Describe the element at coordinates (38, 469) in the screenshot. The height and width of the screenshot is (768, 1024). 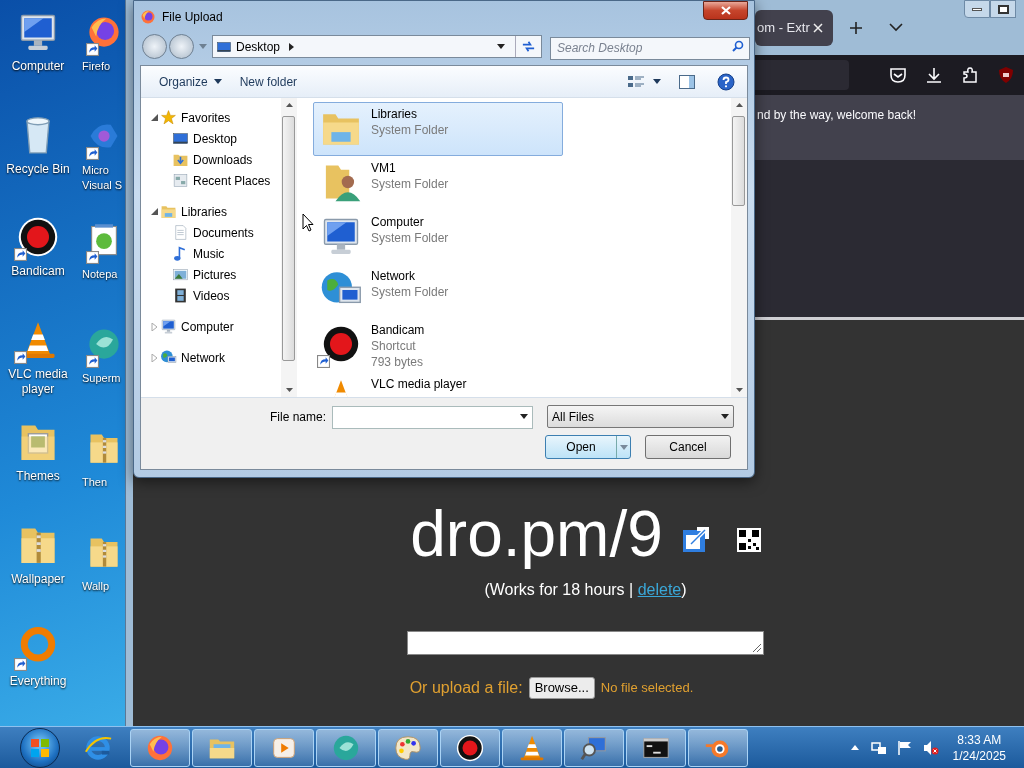
I see `icon-tile: Themes` at that location.